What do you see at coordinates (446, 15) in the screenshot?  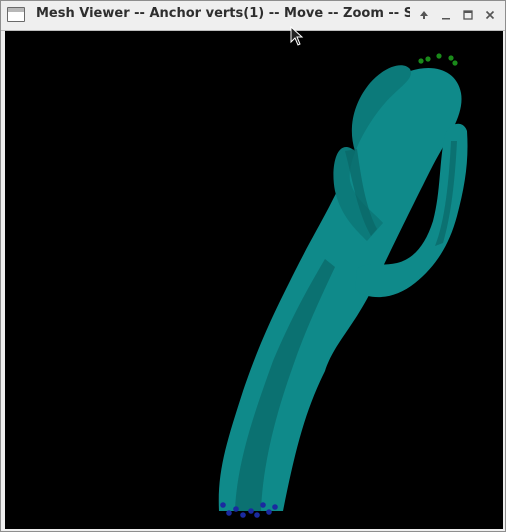 I see `minimize-button` at bounding box center [446, 15].